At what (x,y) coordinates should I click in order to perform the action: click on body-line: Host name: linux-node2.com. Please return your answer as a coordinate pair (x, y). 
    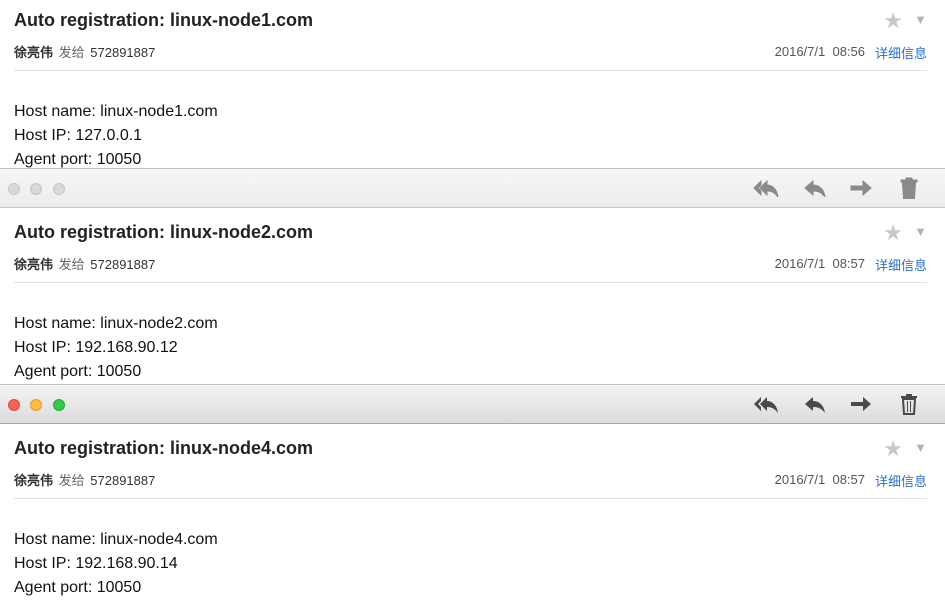
    Looking at the image, I should click on (116, 323).